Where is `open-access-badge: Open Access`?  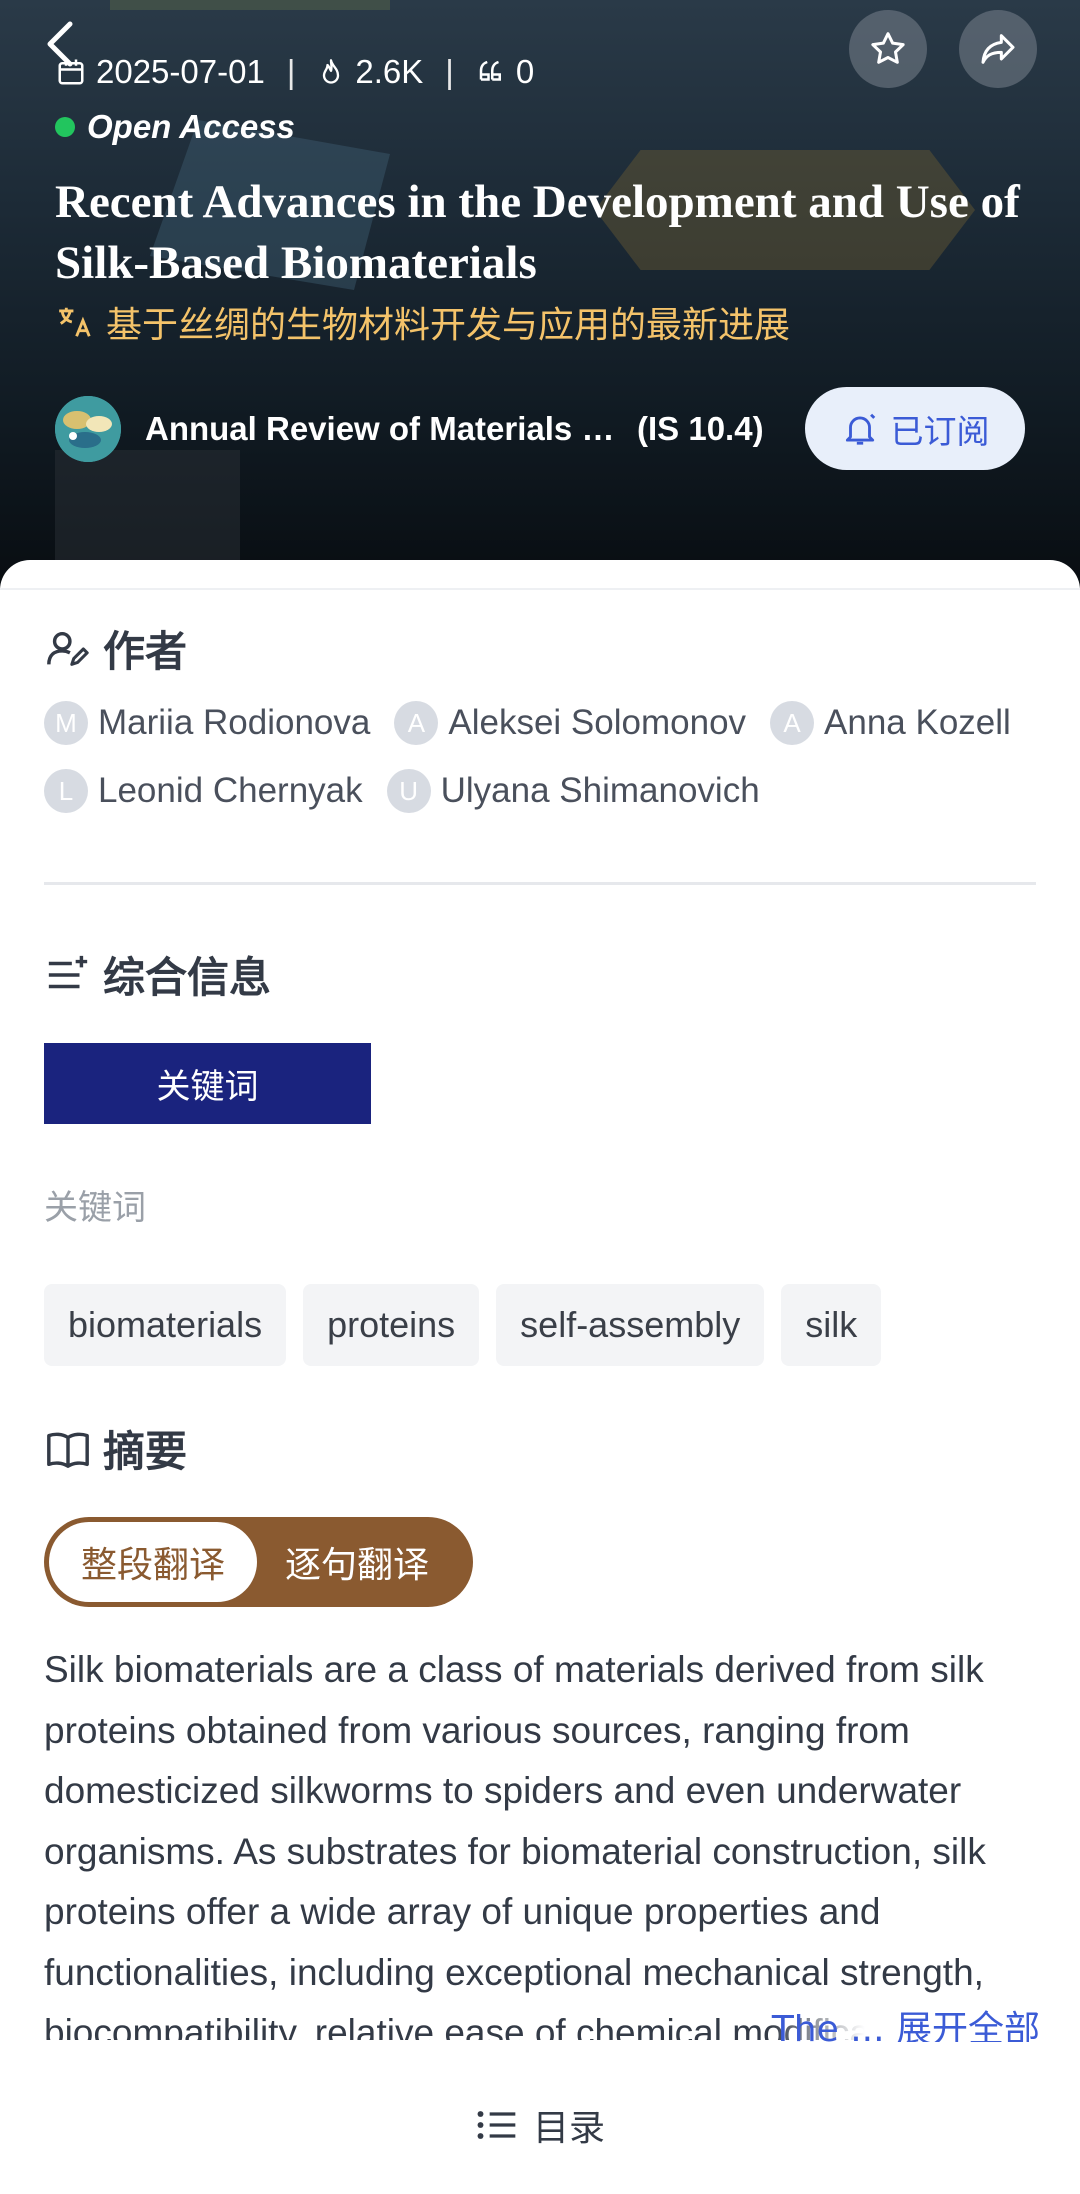
open-access-badge: Open Access is located at coordinates (175, 127).